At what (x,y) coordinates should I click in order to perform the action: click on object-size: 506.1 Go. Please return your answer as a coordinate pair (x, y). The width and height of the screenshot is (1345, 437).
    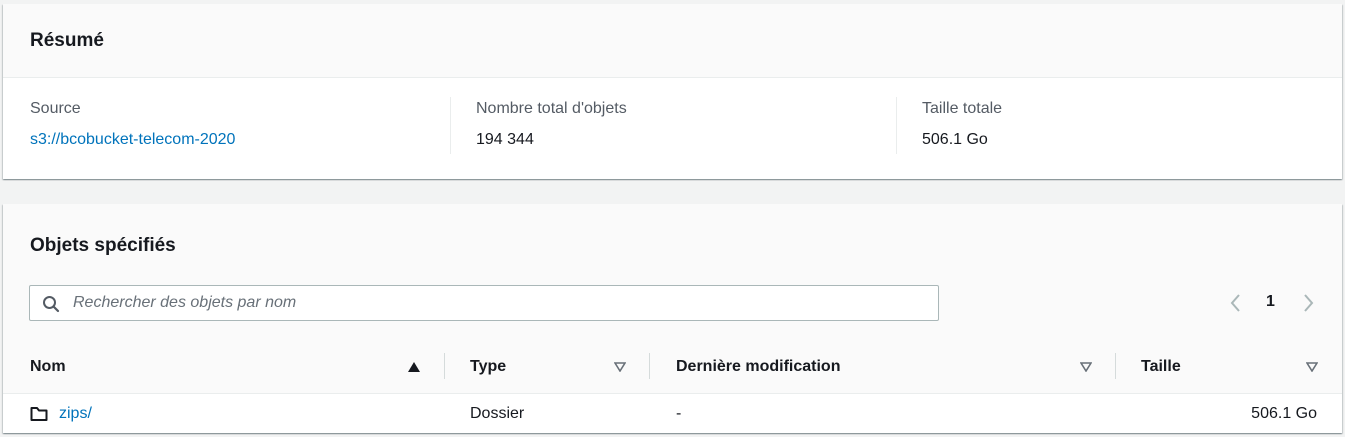
    Looking at the image, I should click on (1284, 413).